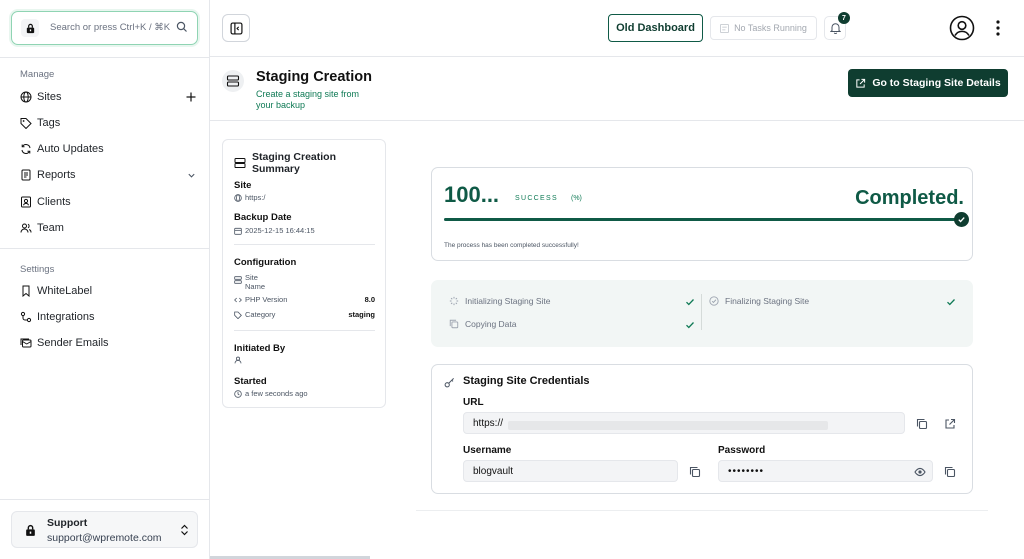 The height and width of the screenshot is (559, 1024). What do you see at coordinates (962, 28) in the screenshot?
I see `user-avatar` at bounding box center [962, 28].